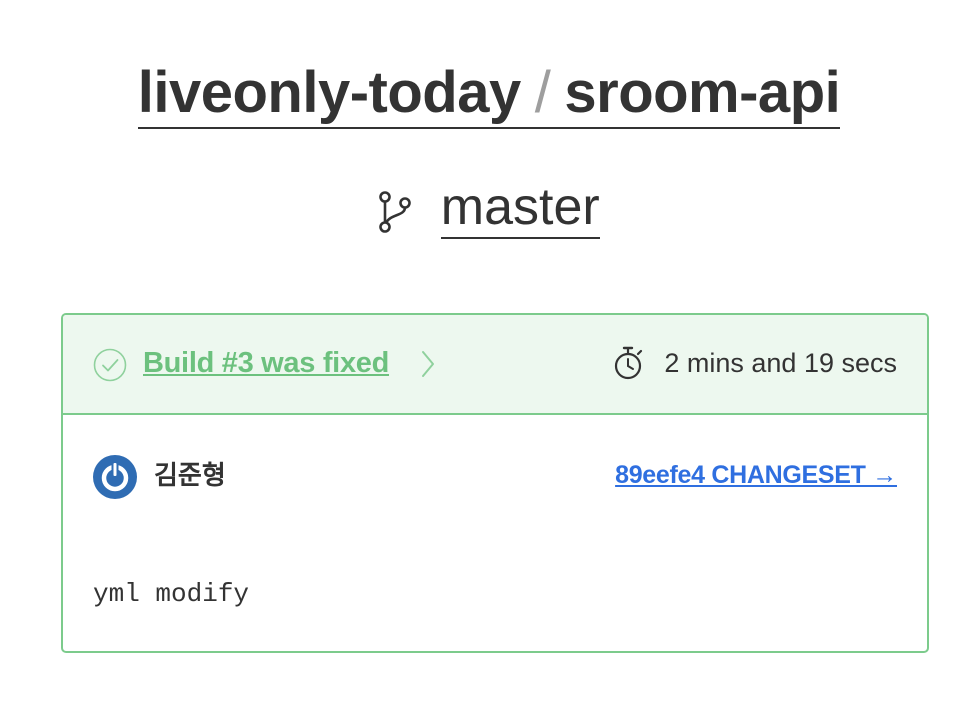  I want to click on repo-link: liveonly-today / sroom-api, so click(489, 94).